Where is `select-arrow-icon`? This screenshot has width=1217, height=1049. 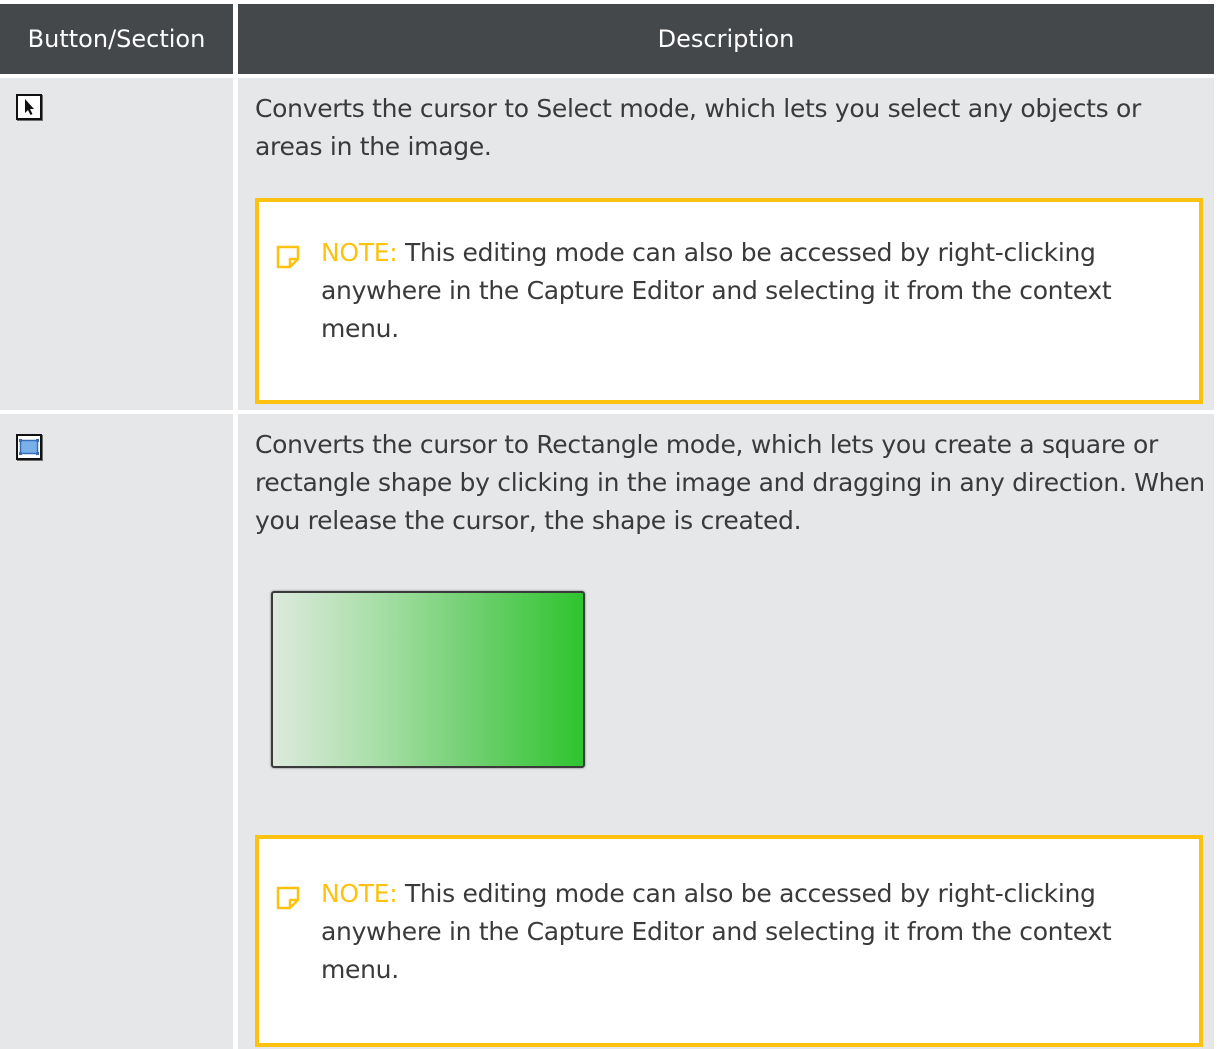 select-arrow-icon is located at coordinates (29, 107).